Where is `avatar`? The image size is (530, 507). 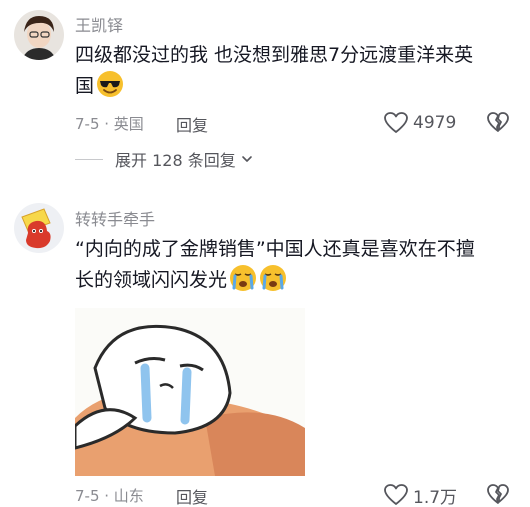 avatar is located at coordinates (39, 228).